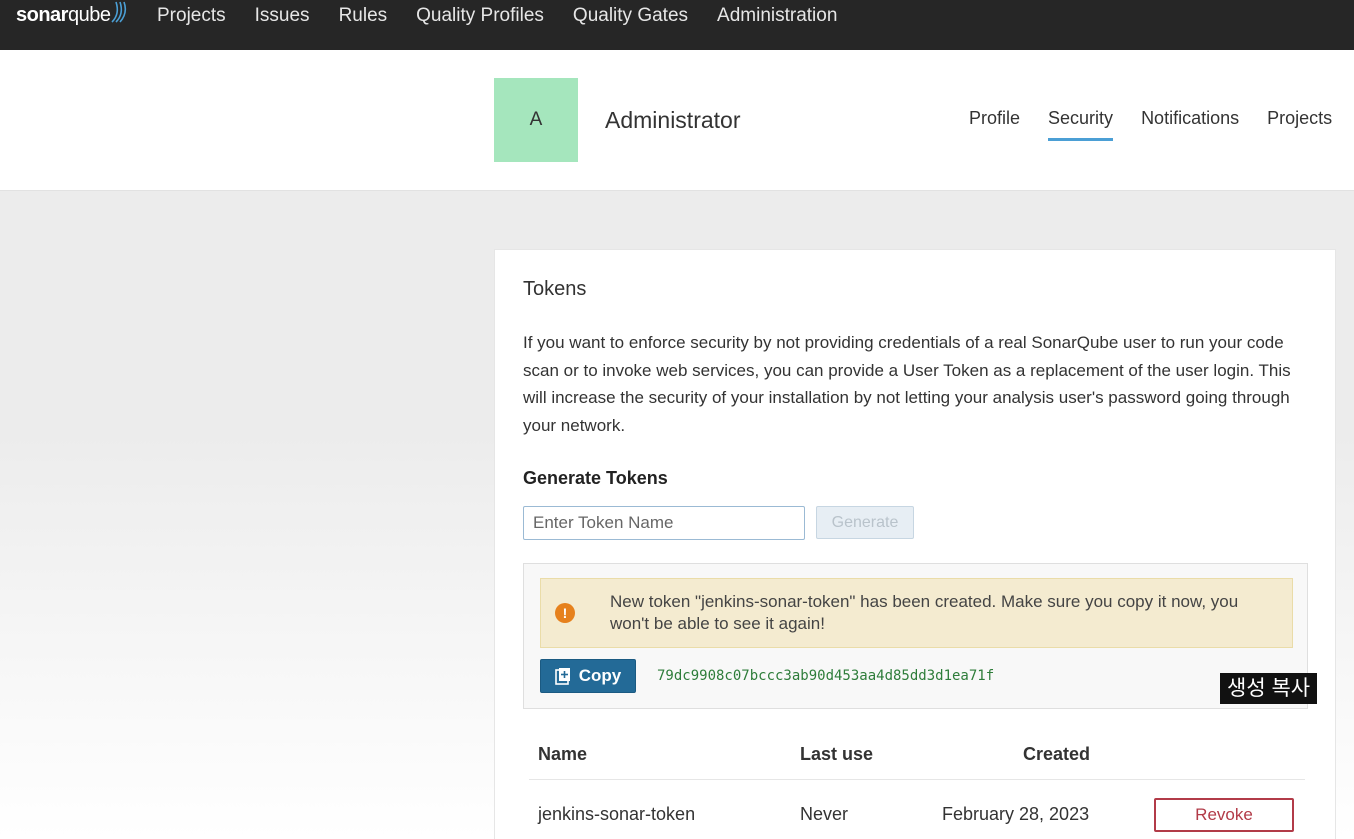  Describe the element at coordinates (630, 16) in the screenshot. I see `nav-quality-gates: Quality Gates` at that location.